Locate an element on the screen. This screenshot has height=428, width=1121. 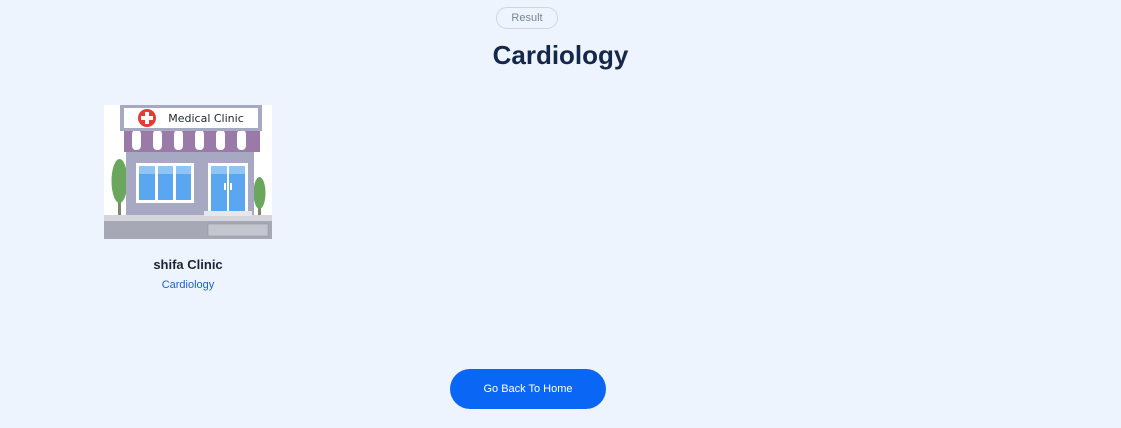
clinic-specialty: Cardiology is located at coordinates (188, 285).